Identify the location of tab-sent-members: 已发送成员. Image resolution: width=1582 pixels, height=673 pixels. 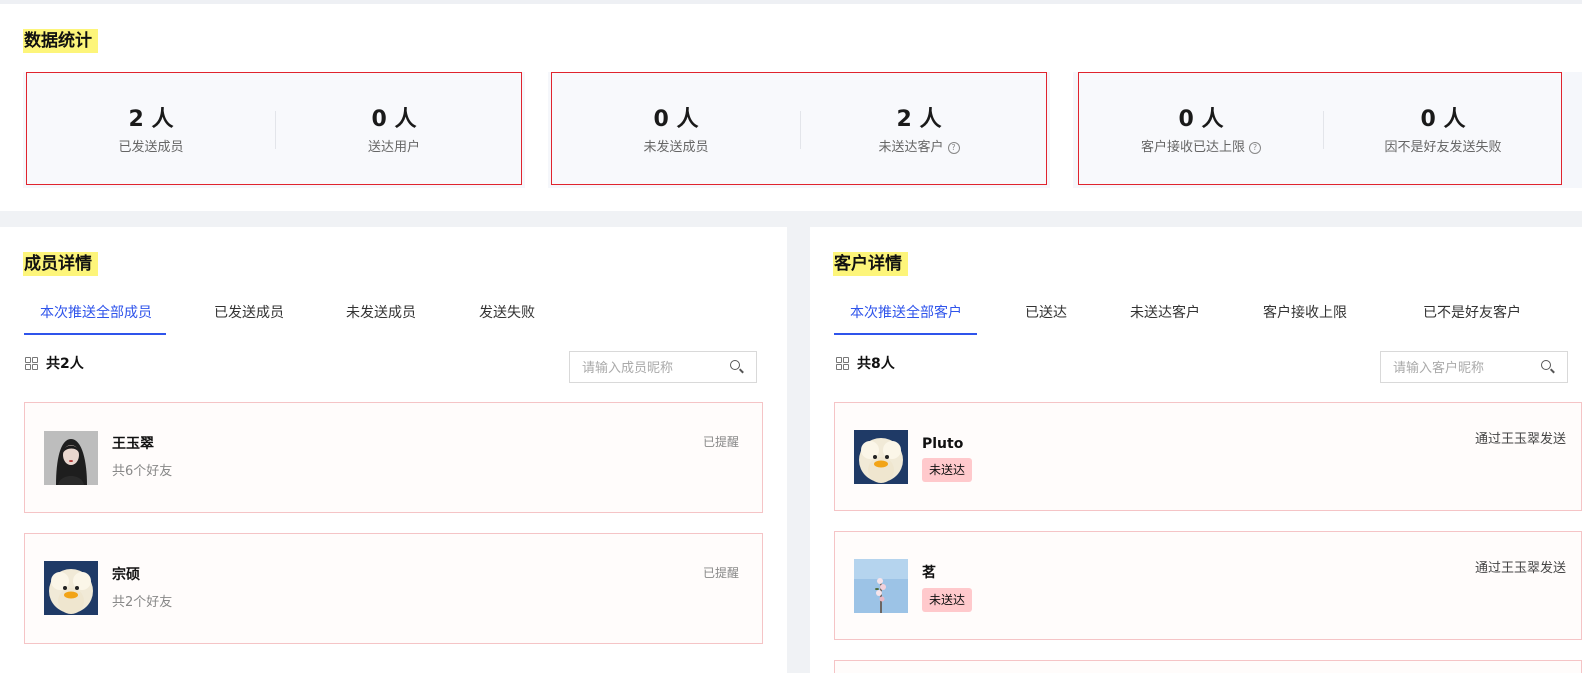
(249, 313).